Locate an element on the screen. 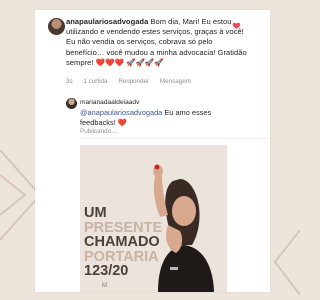 The image size is (320, 300). comment-time: 3s is located at coordinates (69, 81).